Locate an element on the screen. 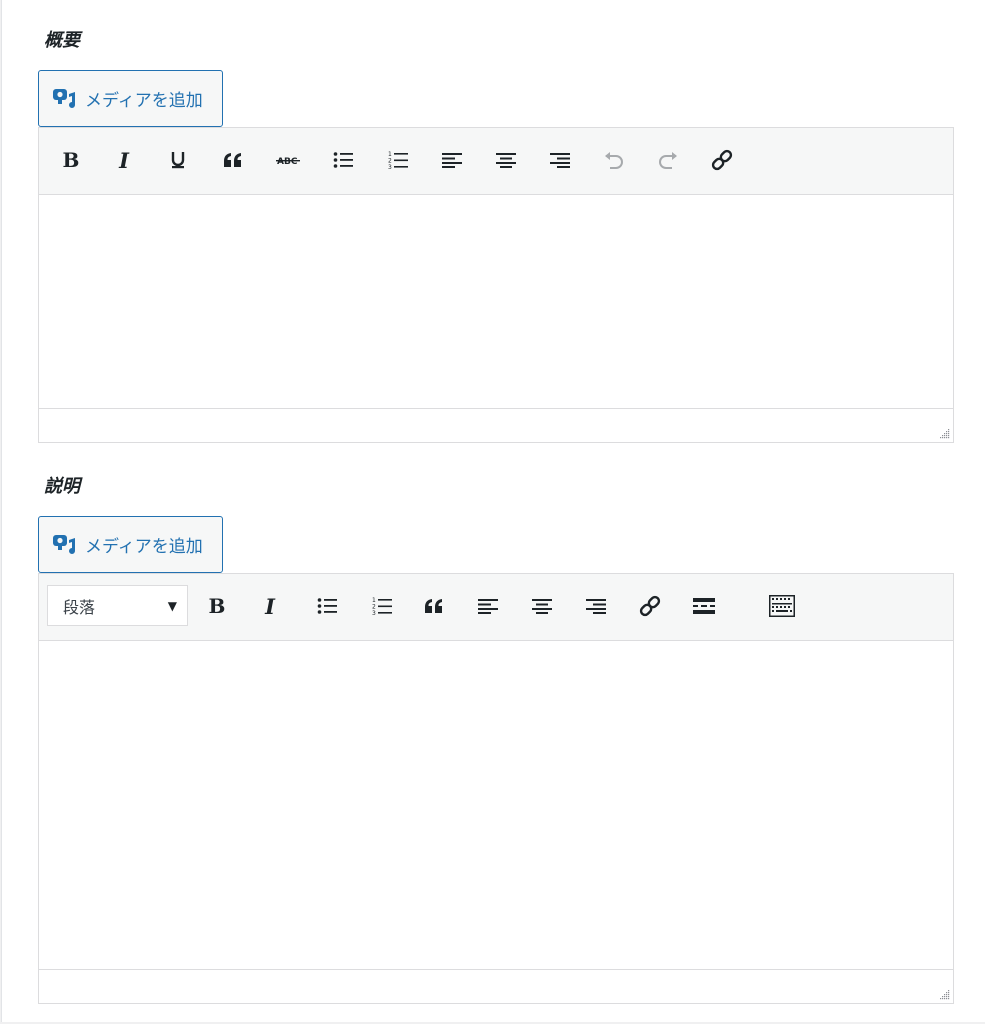  svg-text: ABC is located at coordinates (287, 162).